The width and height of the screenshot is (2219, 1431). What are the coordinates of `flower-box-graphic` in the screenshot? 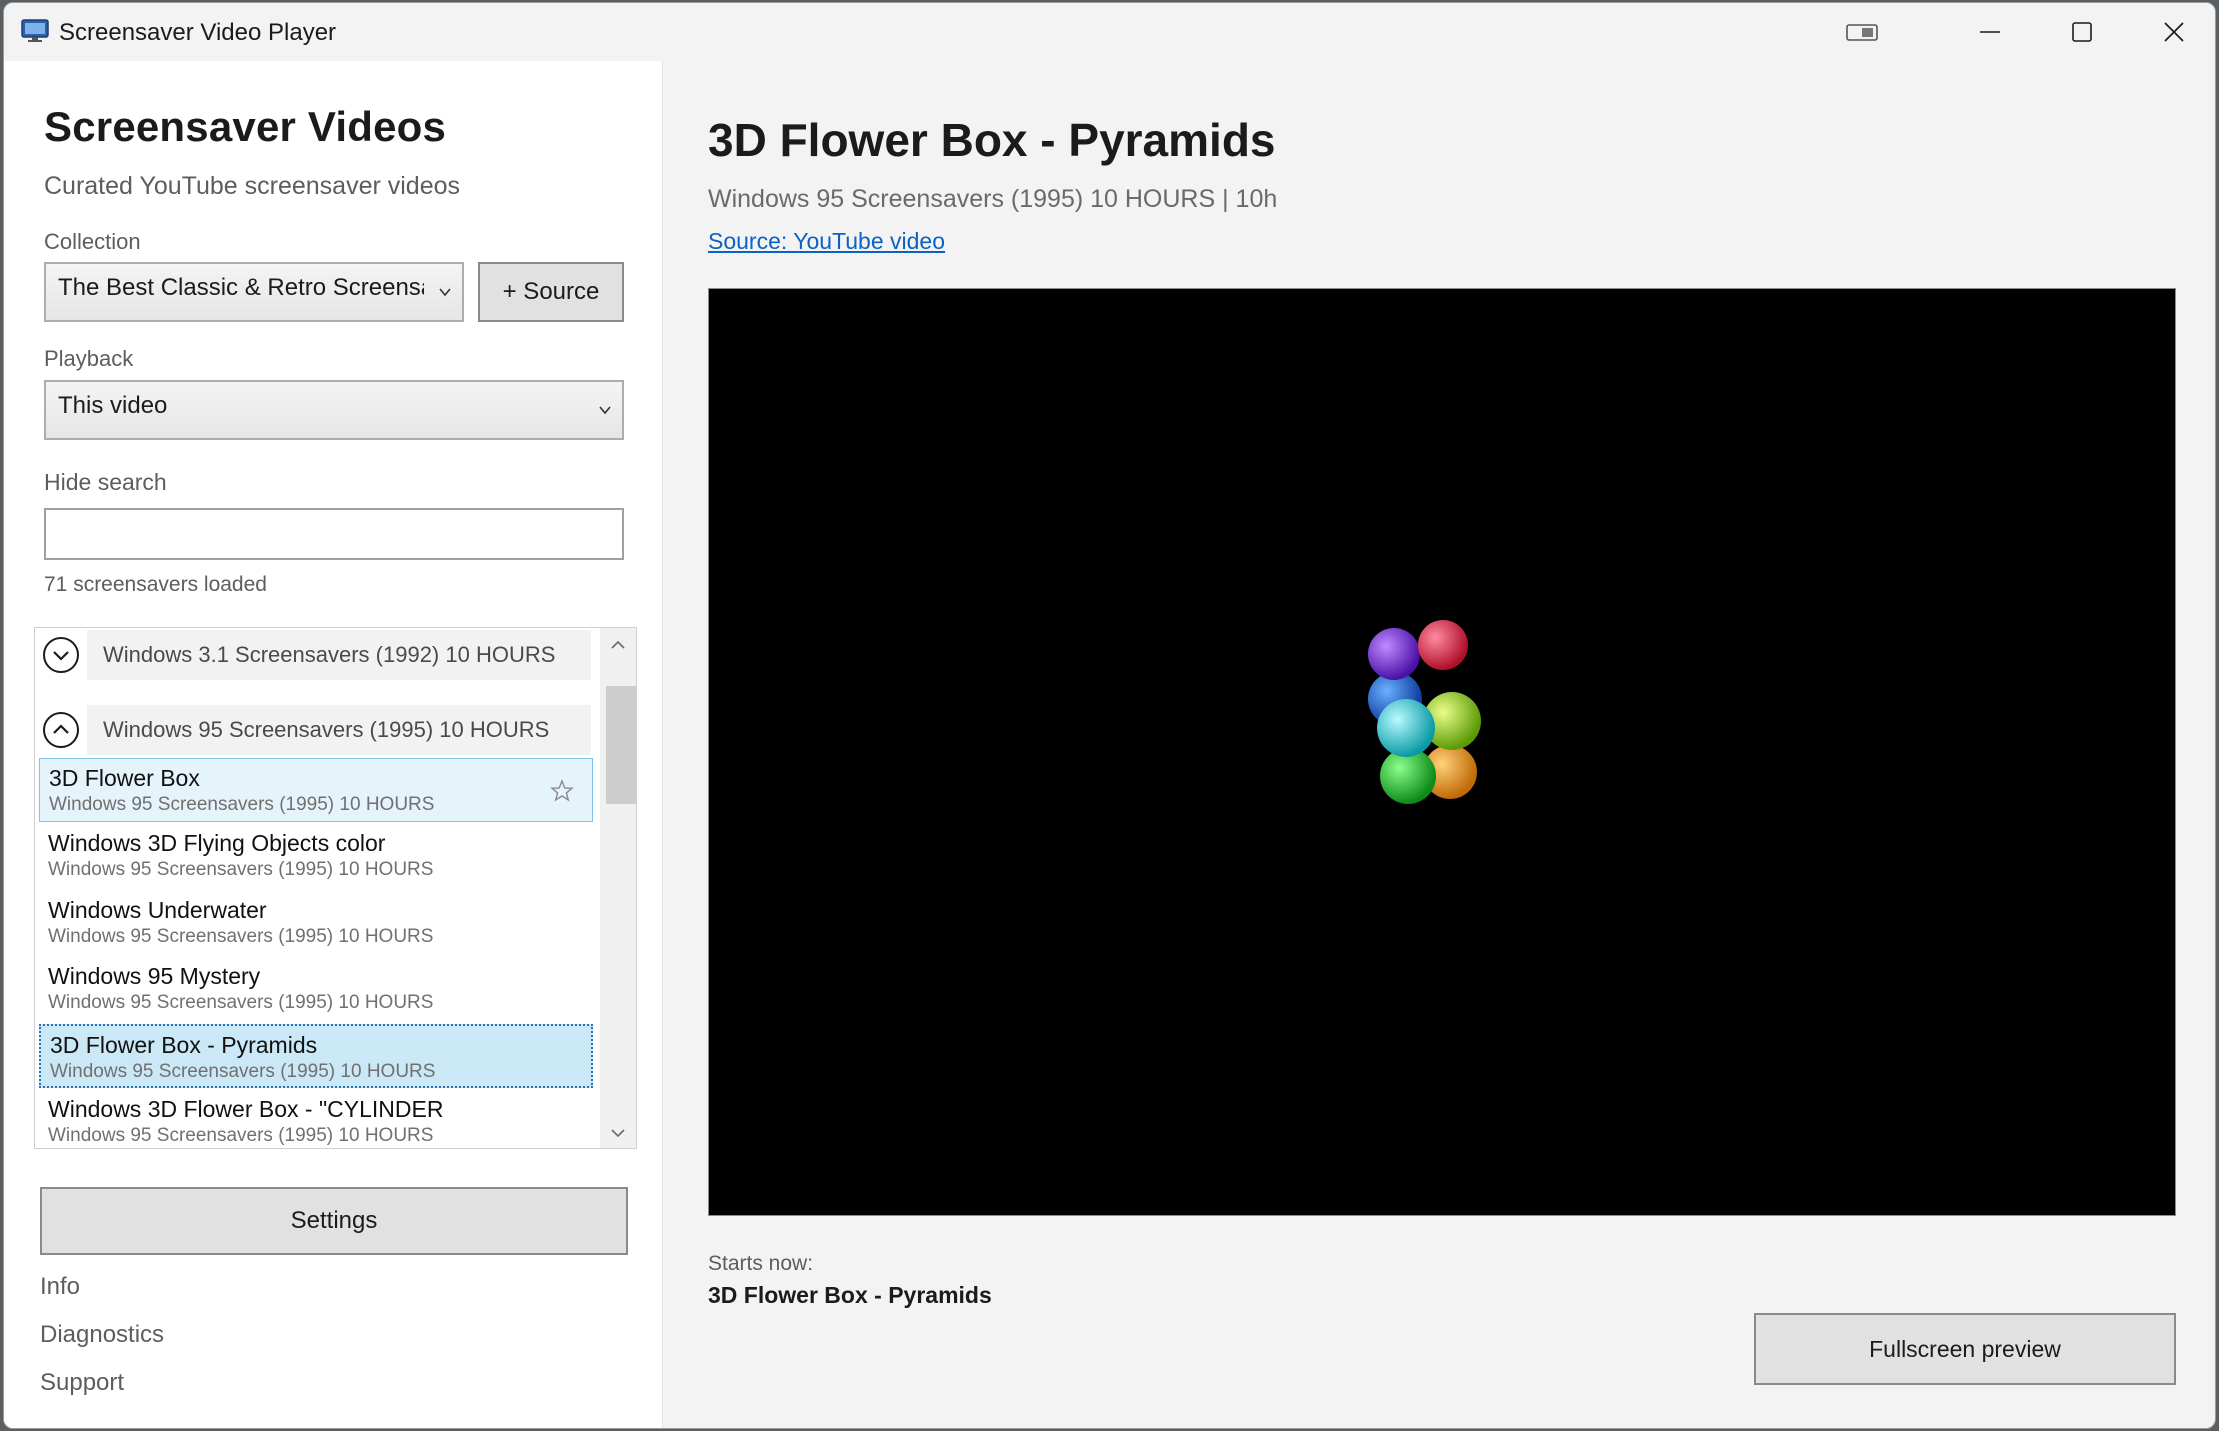 It's located at (1424, 712).